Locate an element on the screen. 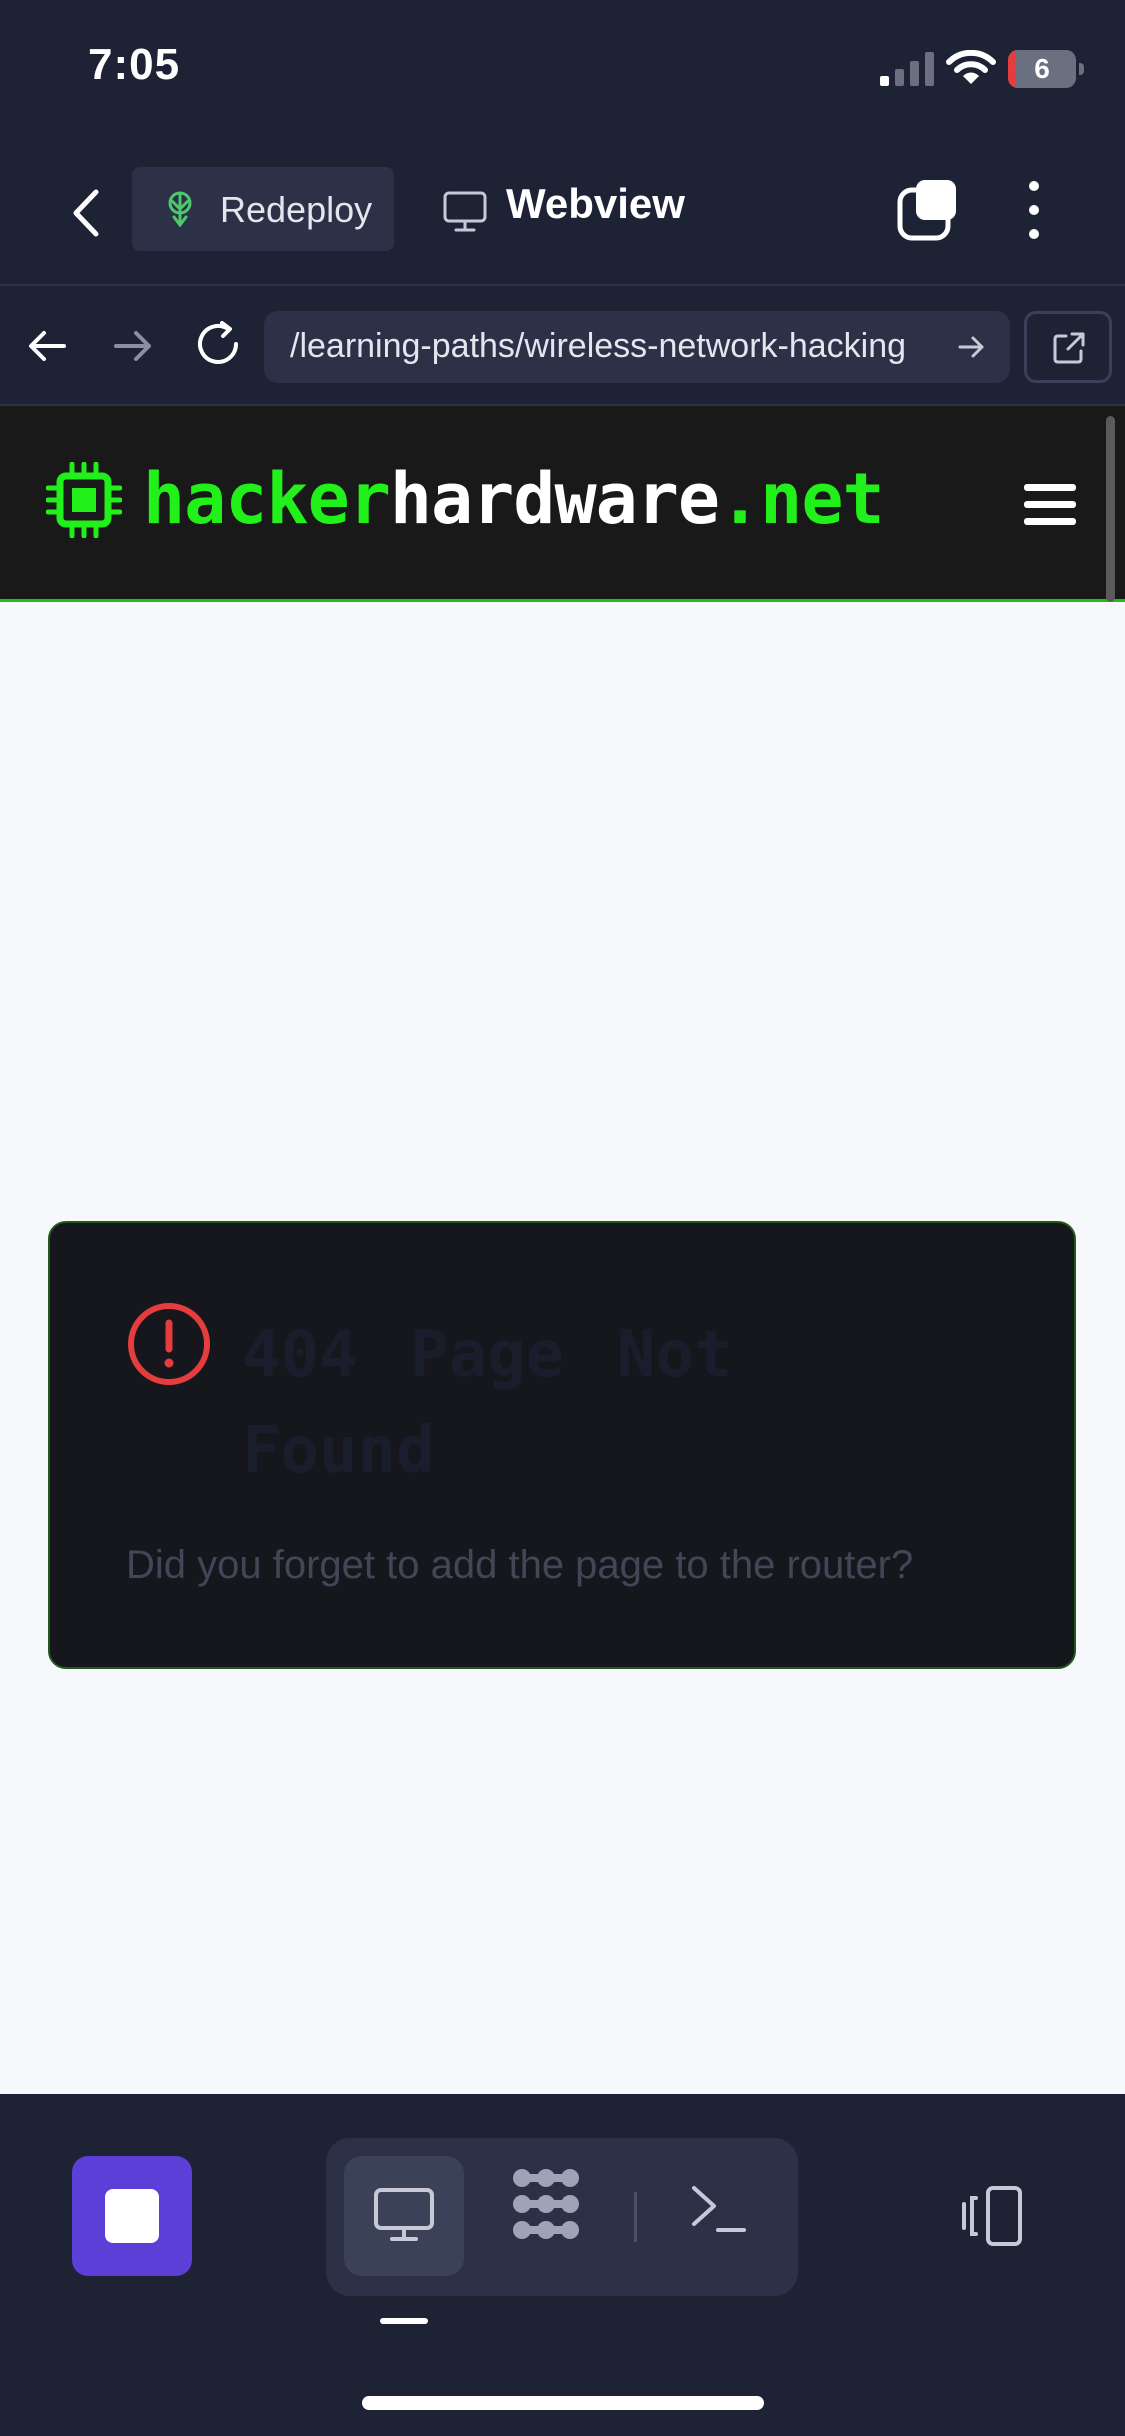 The width and height of the screenshot is (1125, 2436). logo-part-net: .net is located at coordinates (802, 499).